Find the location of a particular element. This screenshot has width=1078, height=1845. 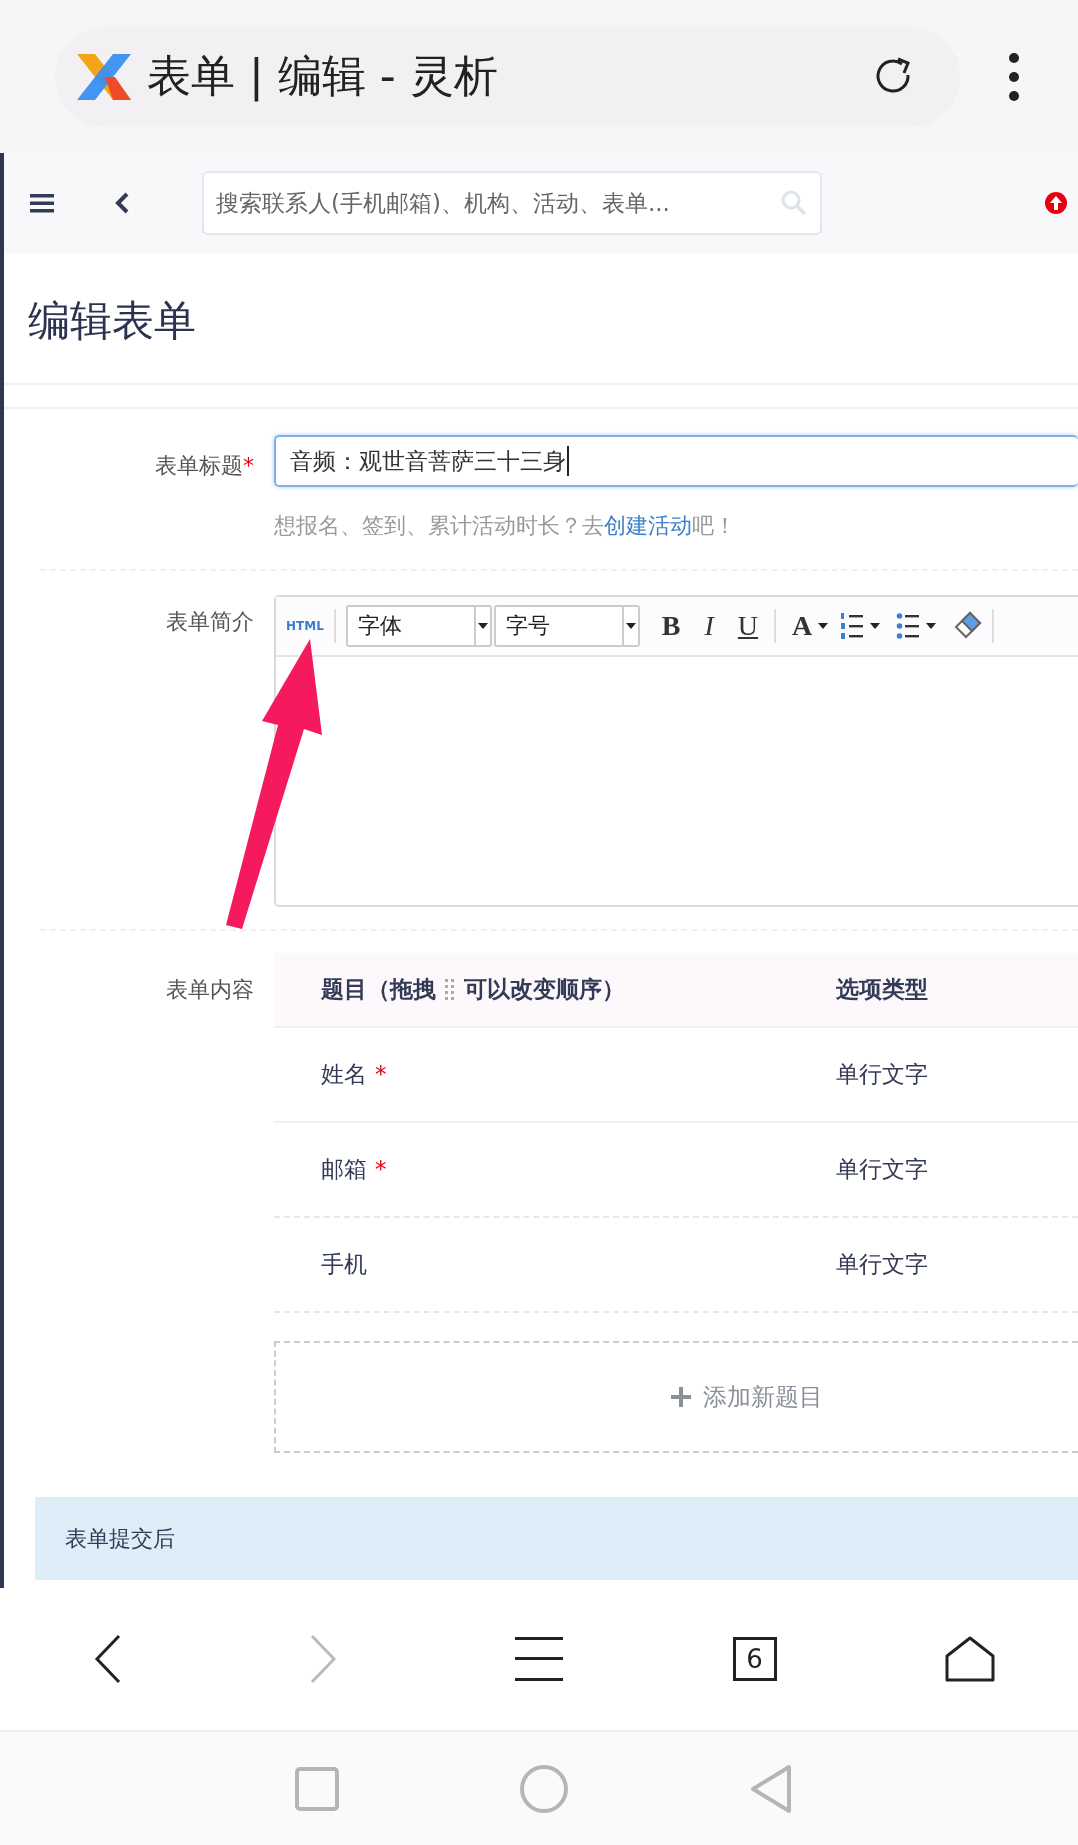

more-icon is located at coordinates (1014, 76).